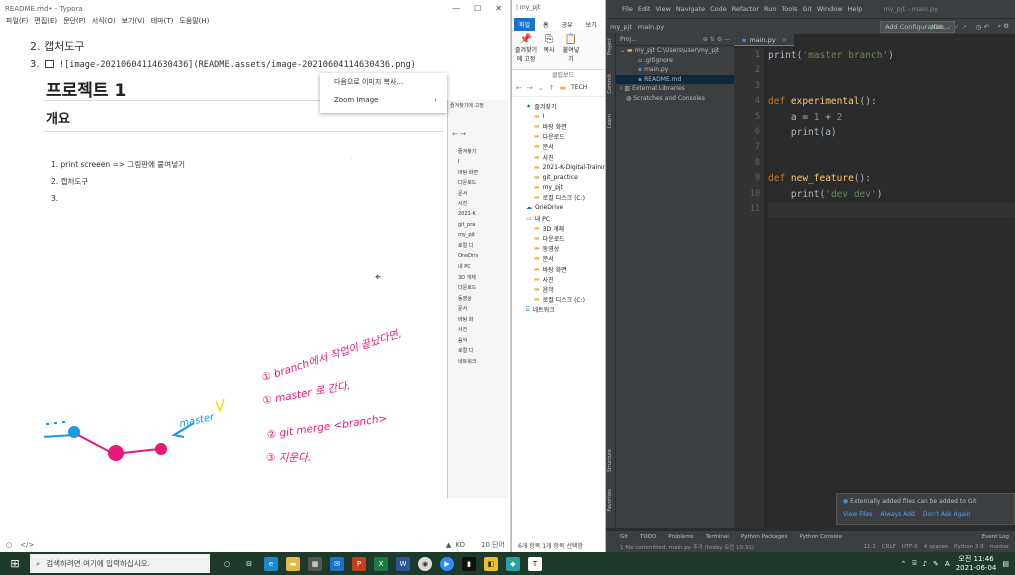 This screenshot has width=1015, height=575. I want to click on menu-edit: 편집(E), so click(45, 21).